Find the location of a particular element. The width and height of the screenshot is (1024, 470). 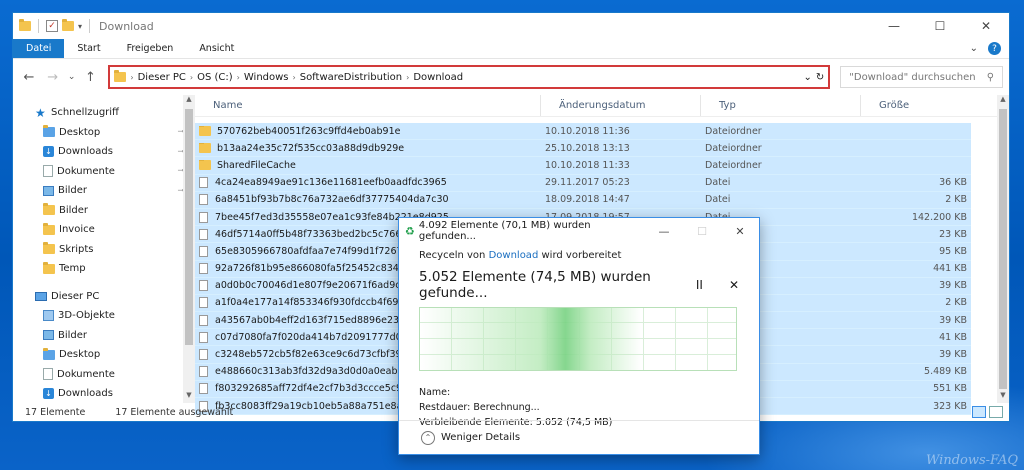

properties-icon: ✓ is located at coordinates (52, 26).